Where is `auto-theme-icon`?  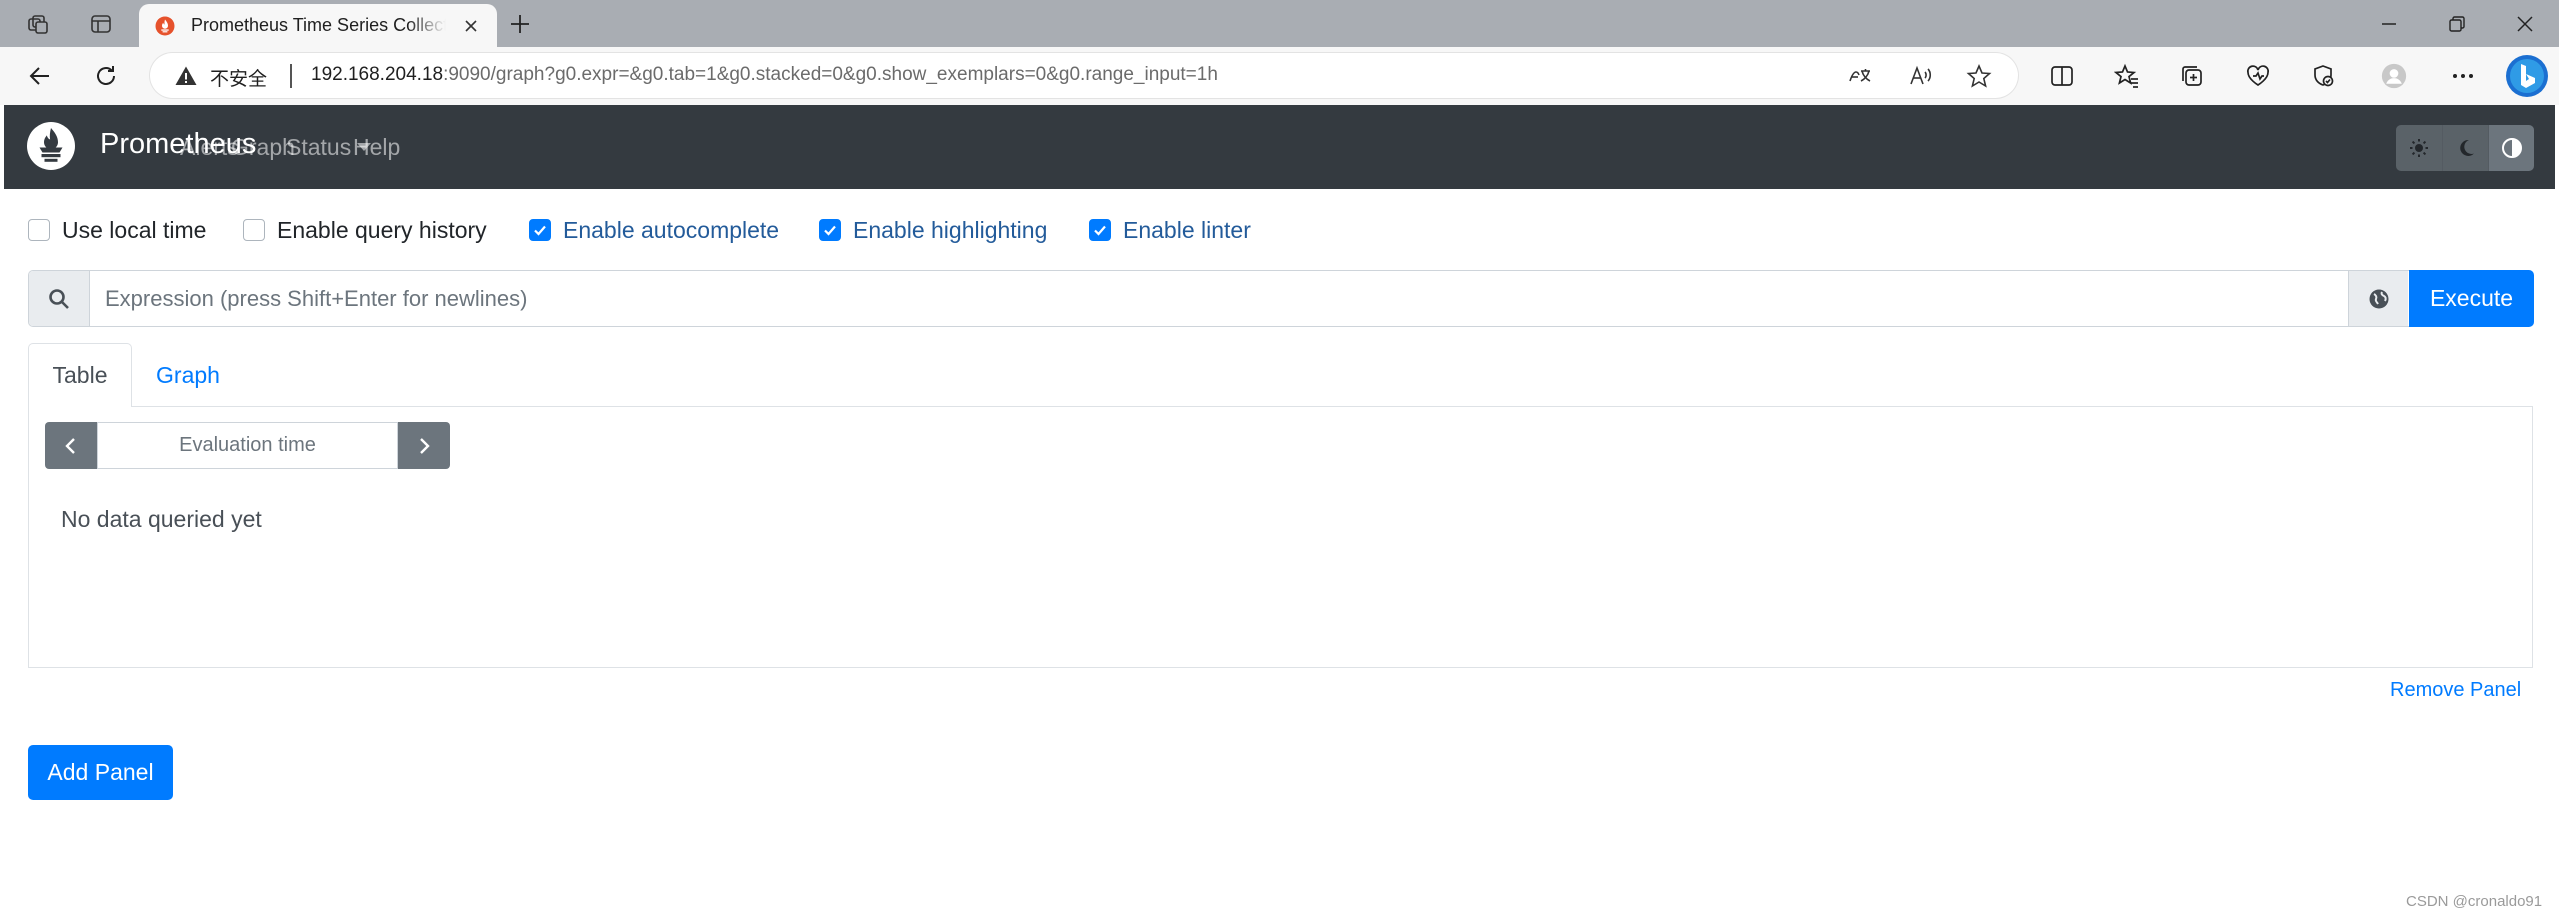
auto-theme-icon is located at coordinates (2511, 148).